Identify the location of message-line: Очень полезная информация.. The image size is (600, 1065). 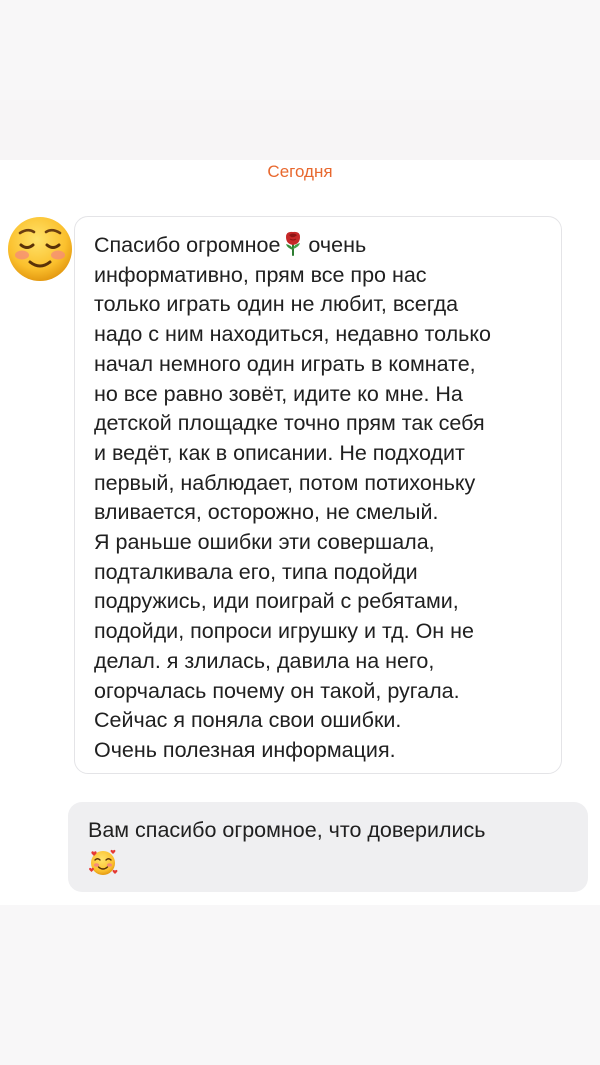
(245, 749).